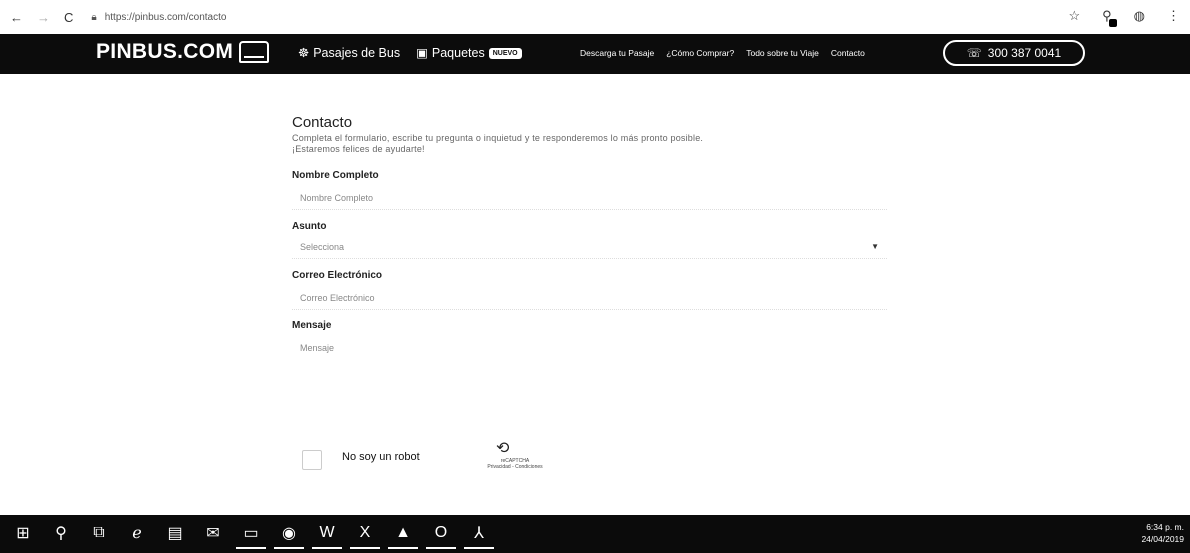  What do you see at coordinates (322, 247) in the screenshot?
I see `subject-value: Selecciona` at bounding box center [322, 247].